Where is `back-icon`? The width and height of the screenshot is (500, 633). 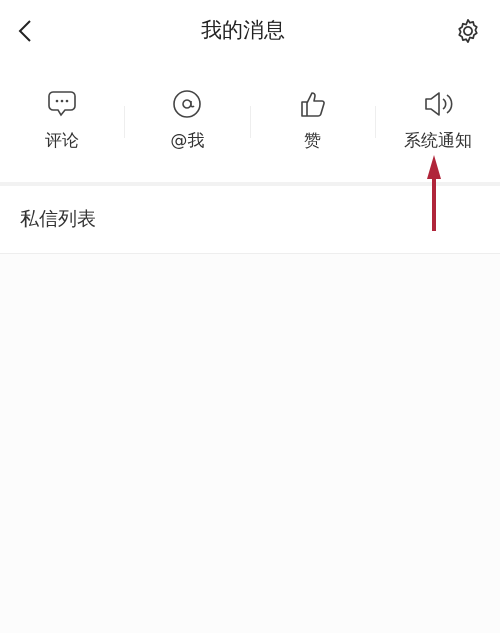
back-icon is located at coordinates (25, 31).